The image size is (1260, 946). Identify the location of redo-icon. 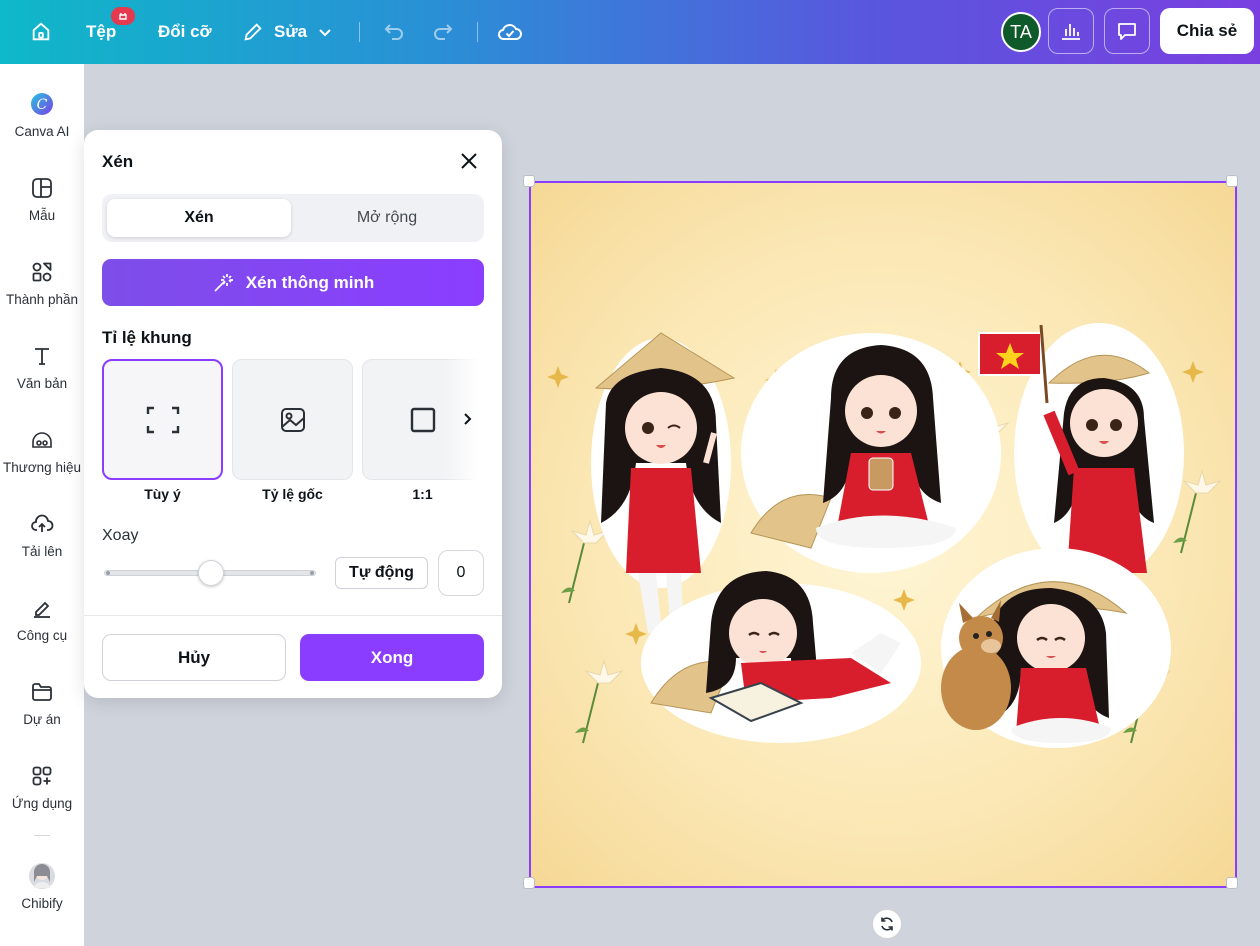
(443, 32).